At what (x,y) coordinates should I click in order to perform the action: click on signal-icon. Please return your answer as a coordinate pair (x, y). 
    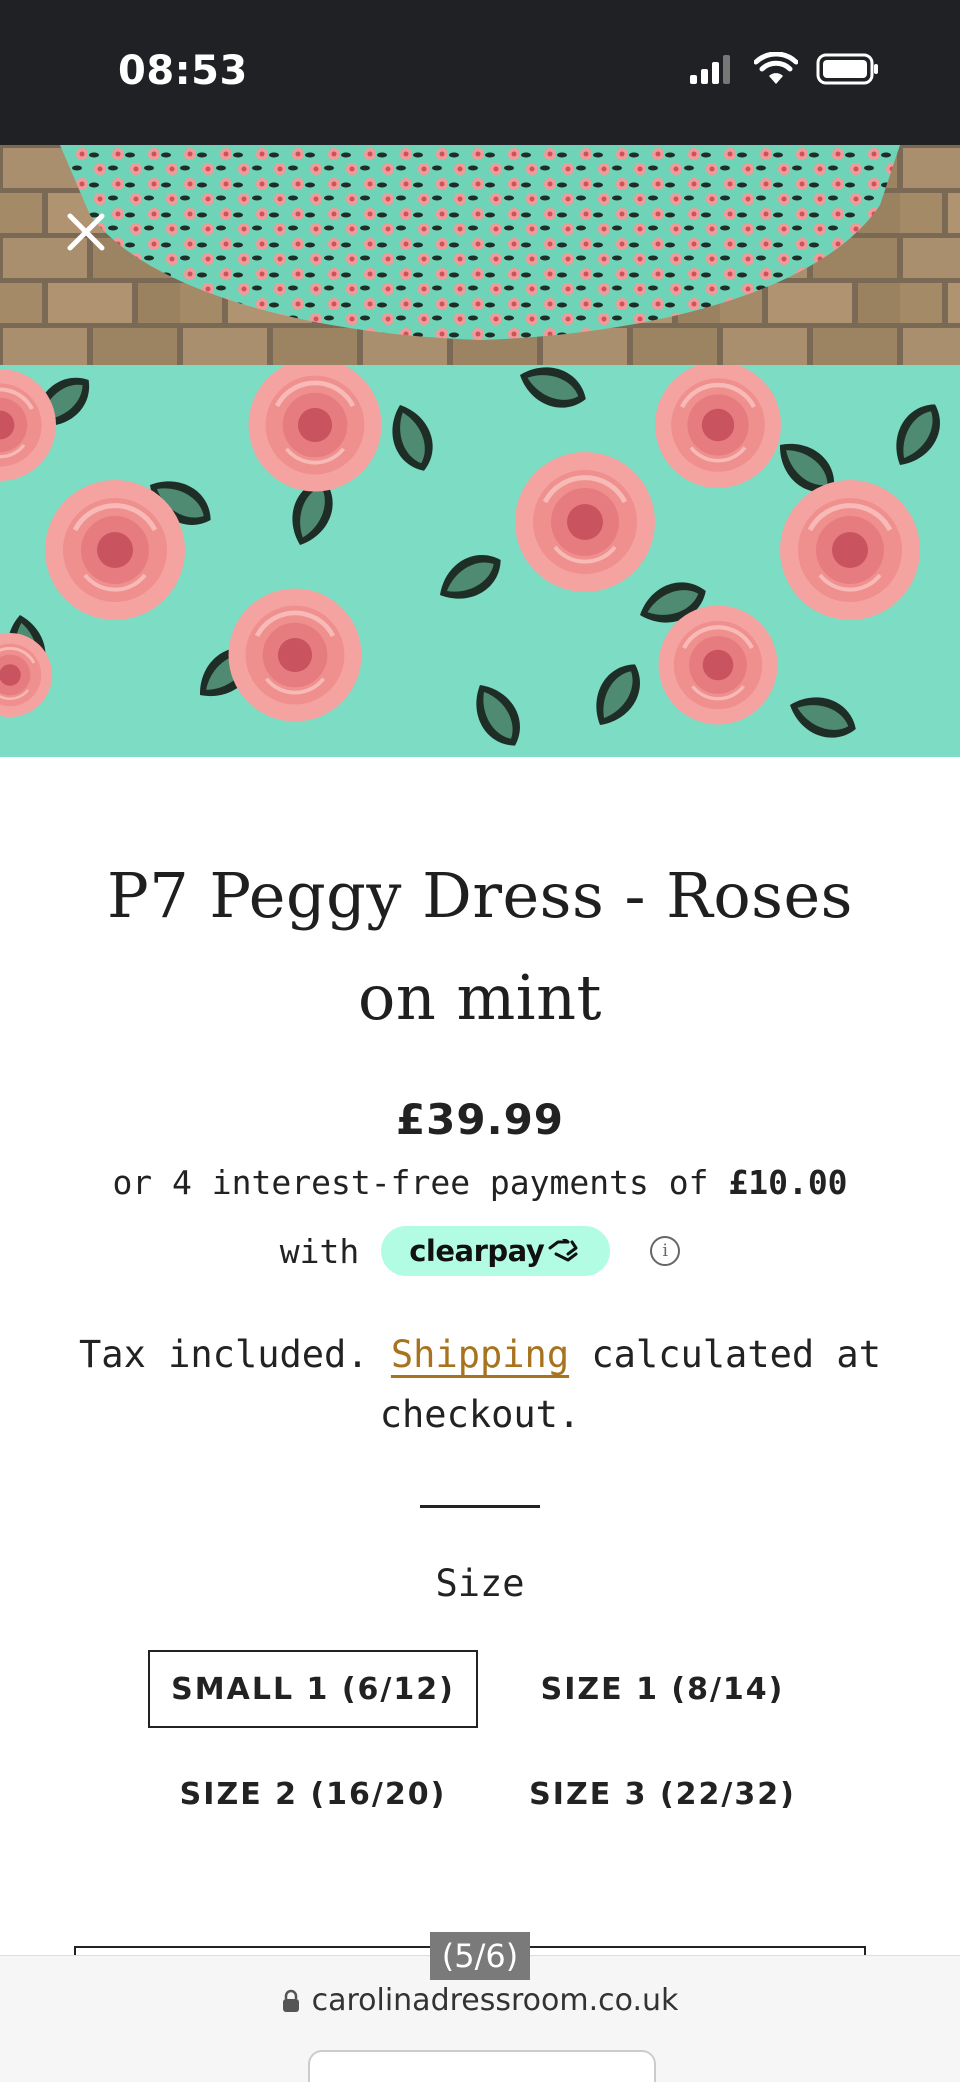
    Looking at the image, I should click on (710, 69).